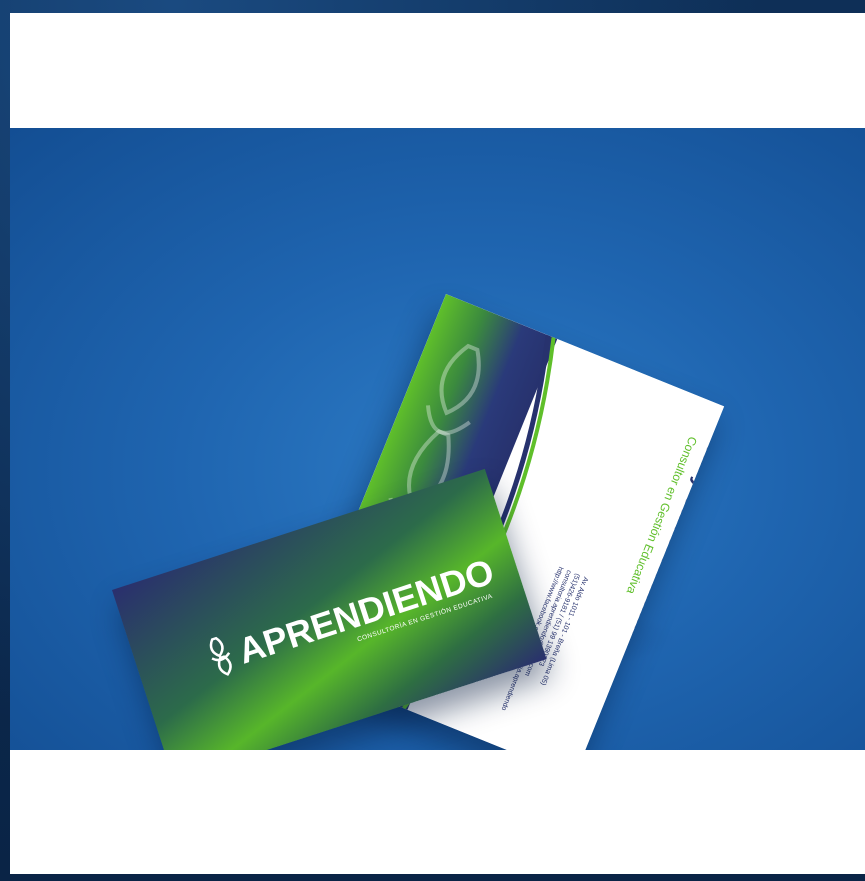  Describe the element at coordinates (366, 611) in the screenshot. I see `brand-name: APRENDIENDO` at that location.